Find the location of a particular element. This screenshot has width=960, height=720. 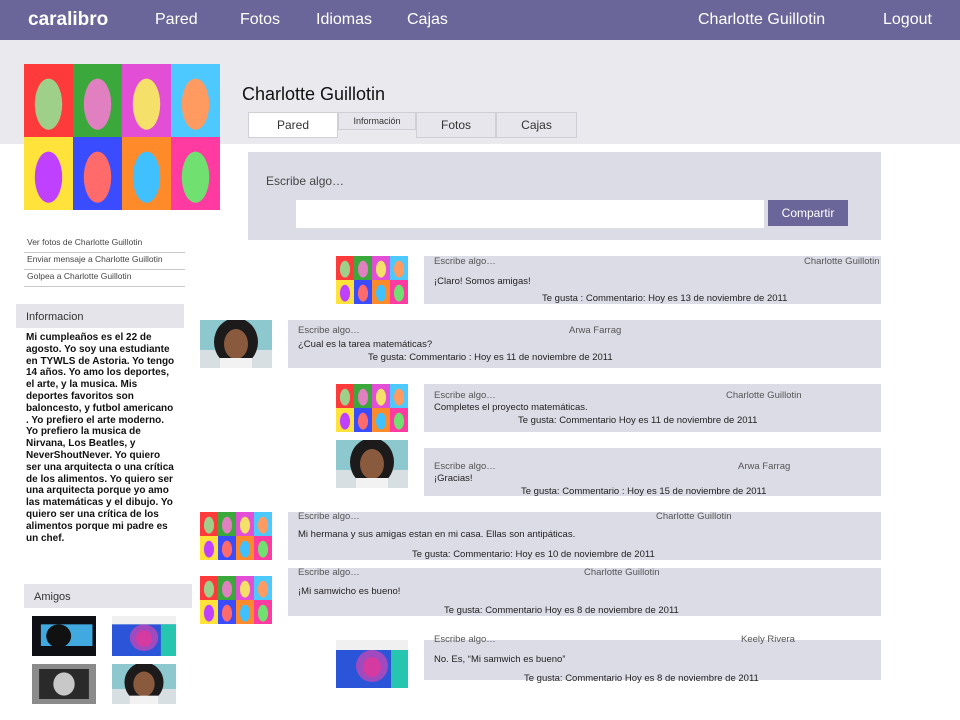

nav-cajas: Cajas is located at coordinates (427, 20).